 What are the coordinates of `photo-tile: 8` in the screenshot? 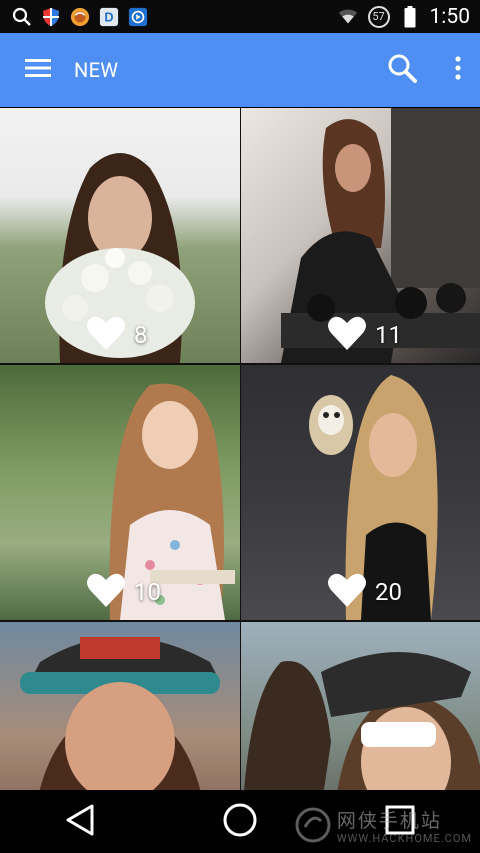 It's located at (120, 235).